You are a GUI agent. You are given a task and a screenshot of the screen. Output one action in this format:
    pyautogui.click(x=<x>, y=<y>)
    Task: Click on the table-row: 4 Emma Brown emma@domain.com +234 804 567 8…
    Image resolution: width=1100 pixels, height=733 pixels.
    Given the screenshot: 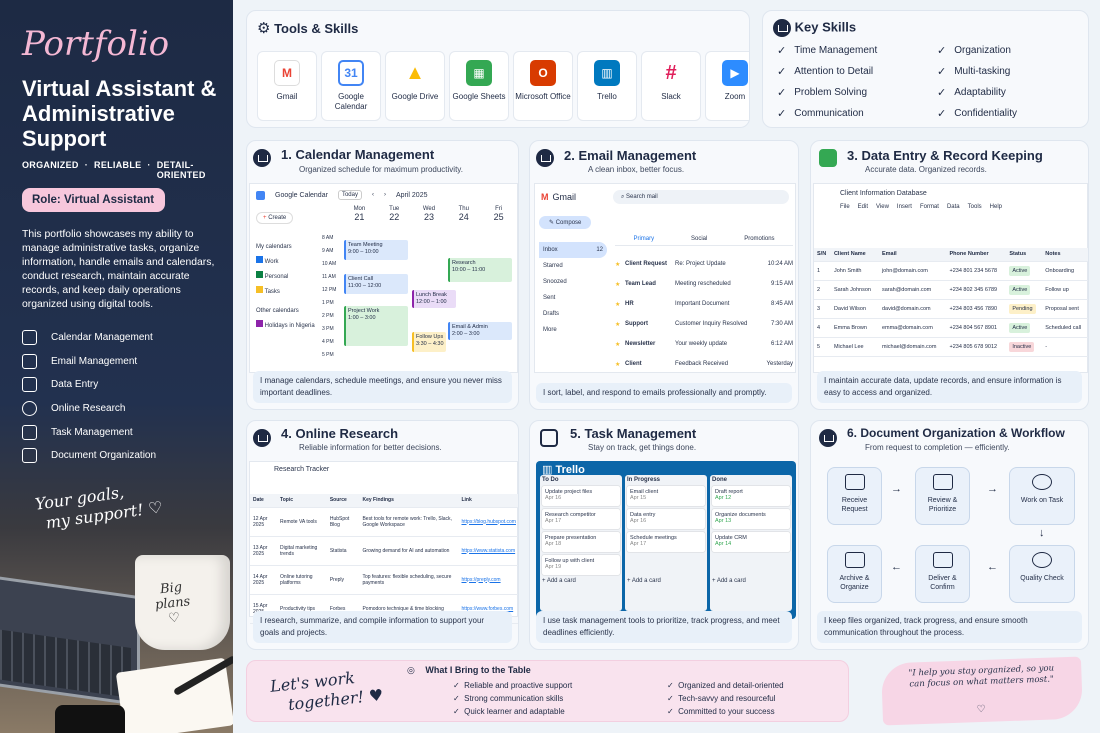 What is the action you would take?
    pyautogui.click(x=951, y=328)
    